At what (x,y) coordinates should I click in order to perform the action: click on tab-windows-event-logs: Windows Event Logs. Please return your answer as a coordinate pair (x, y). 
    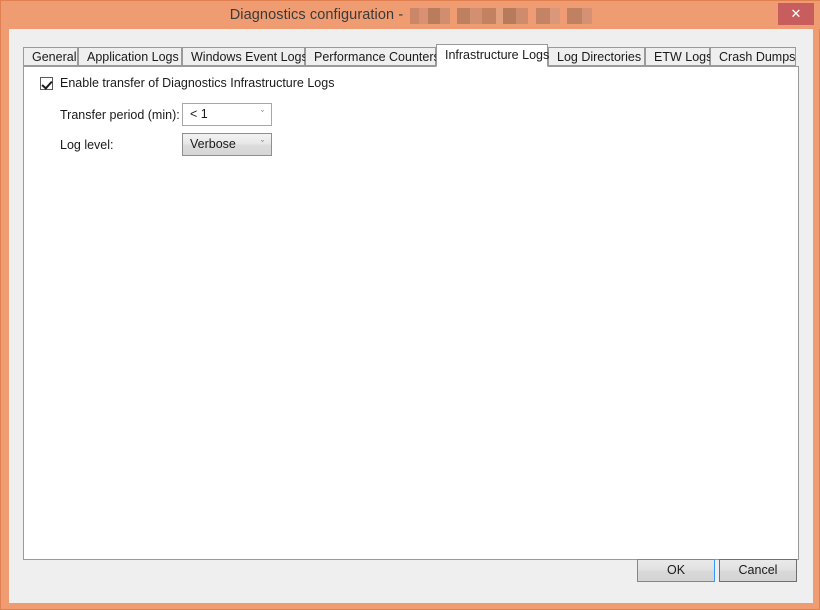
    Looking at the image, I should click on (245, 56).